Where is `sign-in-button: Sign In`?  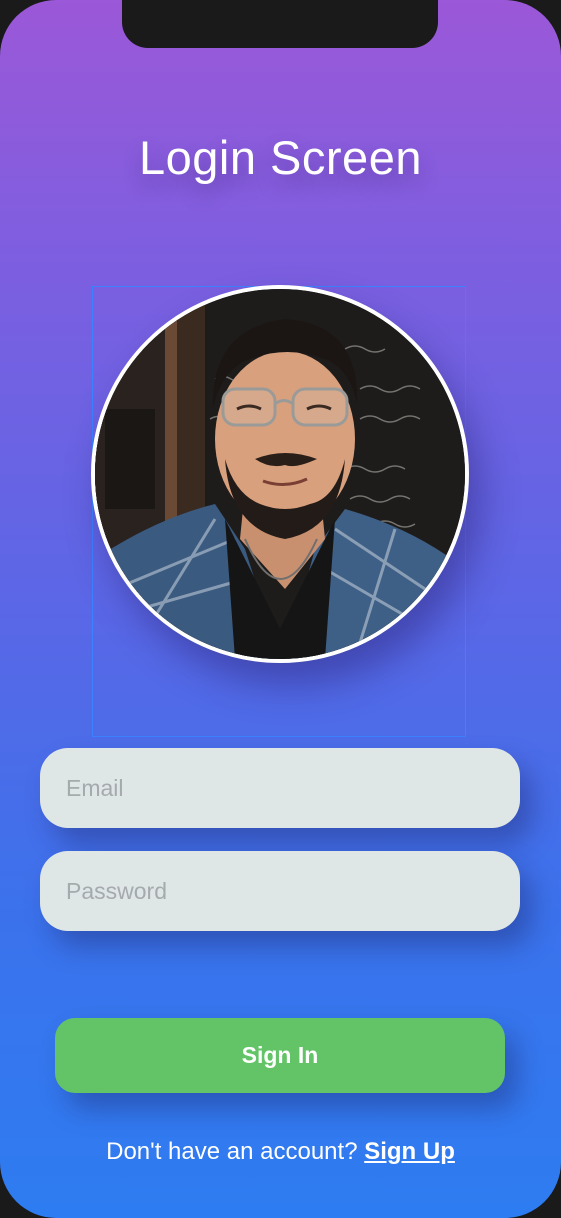
sign-in-button: Sign In is located at coordinates (280, 1055).